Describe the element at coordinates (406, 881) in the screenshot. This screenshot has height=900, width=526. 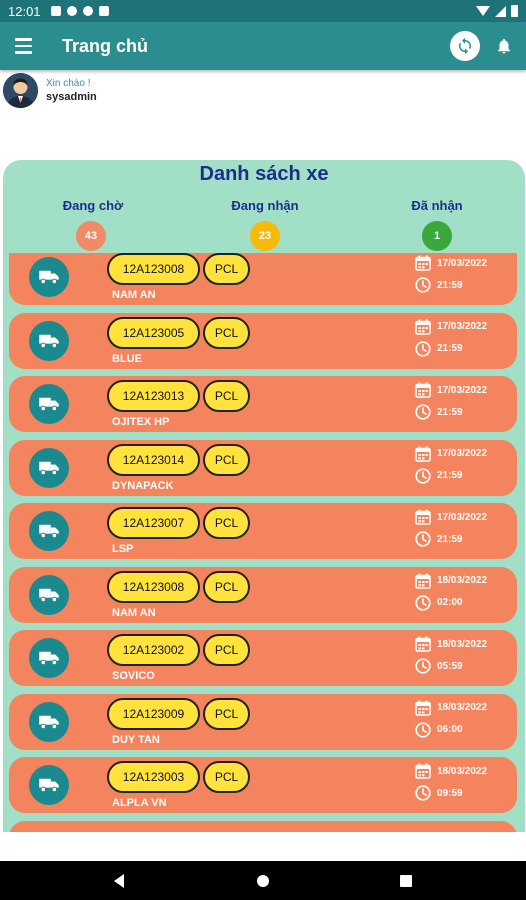
I see `recents-icon` at that location.